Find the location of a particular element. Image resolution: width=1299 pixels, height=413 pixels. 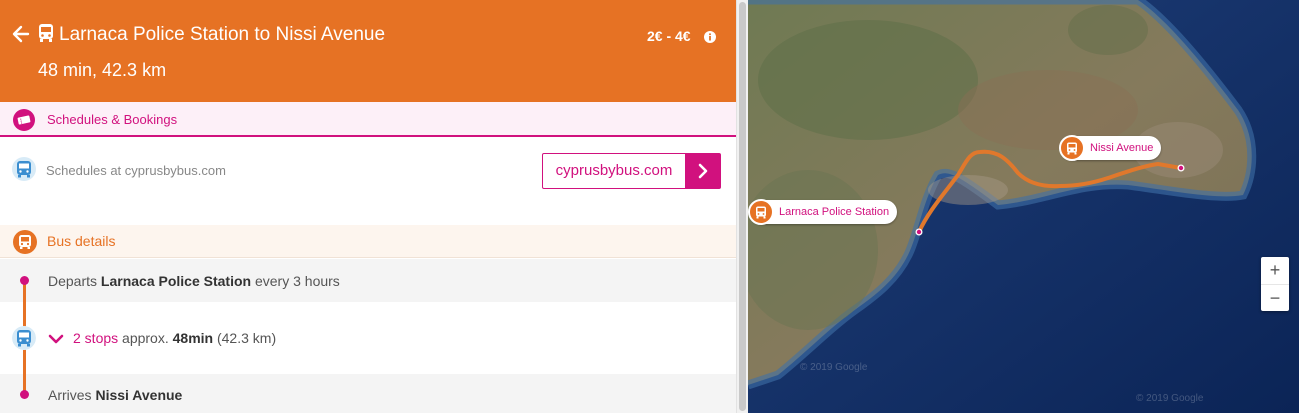

start-stop-marker: Larnaca Police Station is located at coordinates (823, 212).